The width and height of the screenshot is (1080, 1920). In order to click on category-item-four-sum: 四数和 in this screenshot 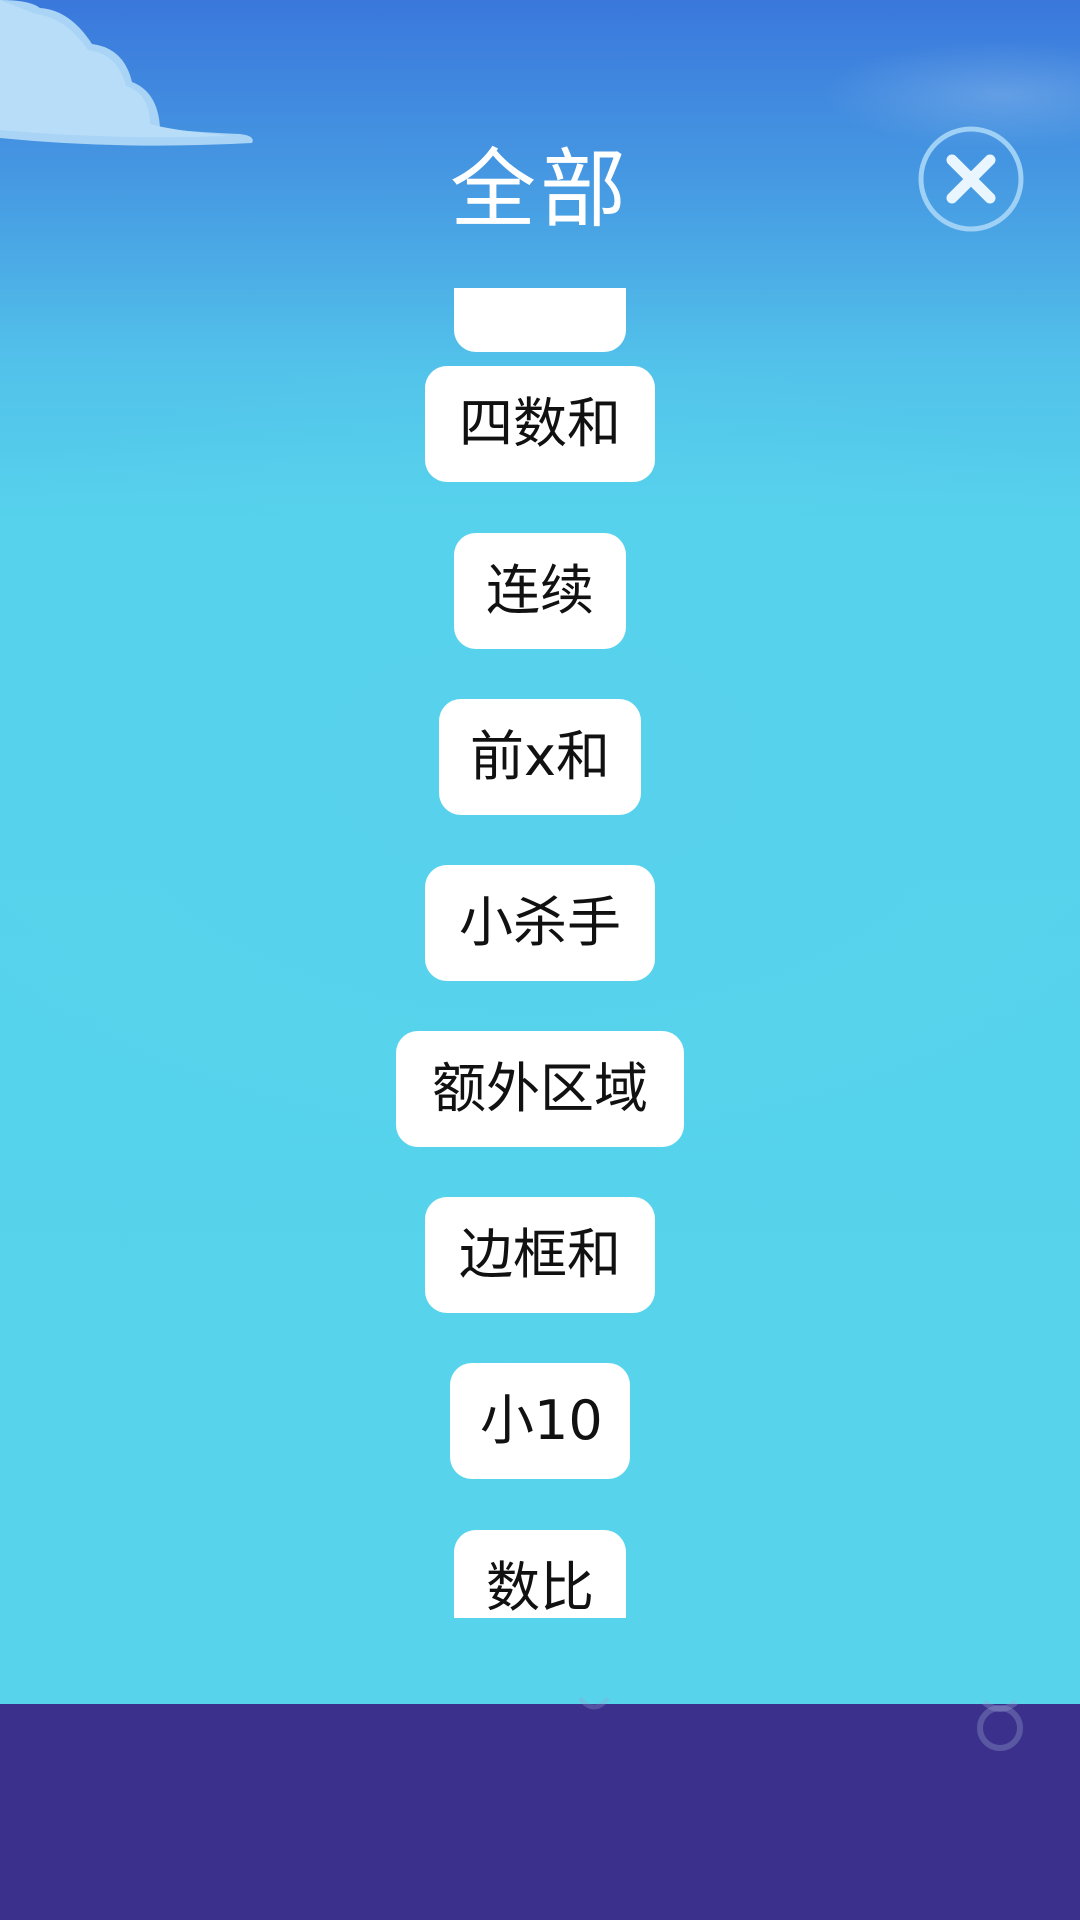, I will do `click(540, 424)`.